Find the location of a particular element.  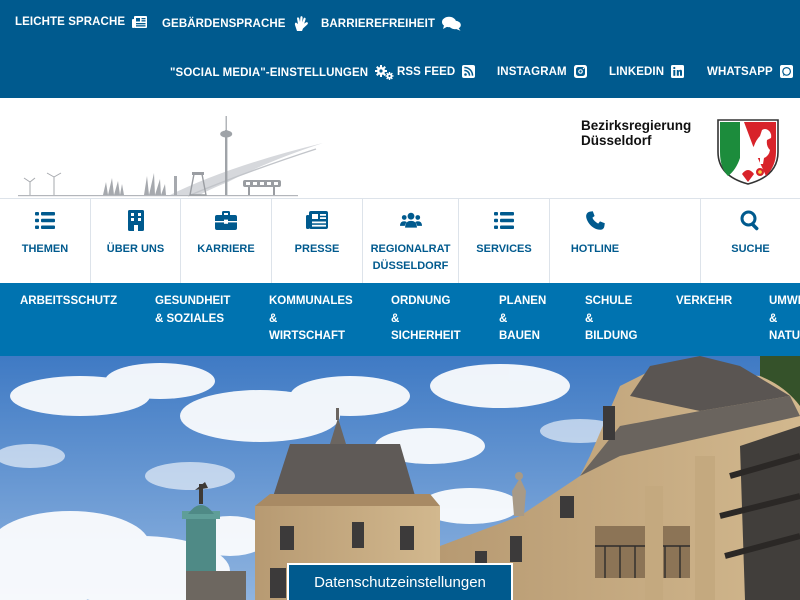

nav-label-suche: Suche is located at coordinates (750, 249).